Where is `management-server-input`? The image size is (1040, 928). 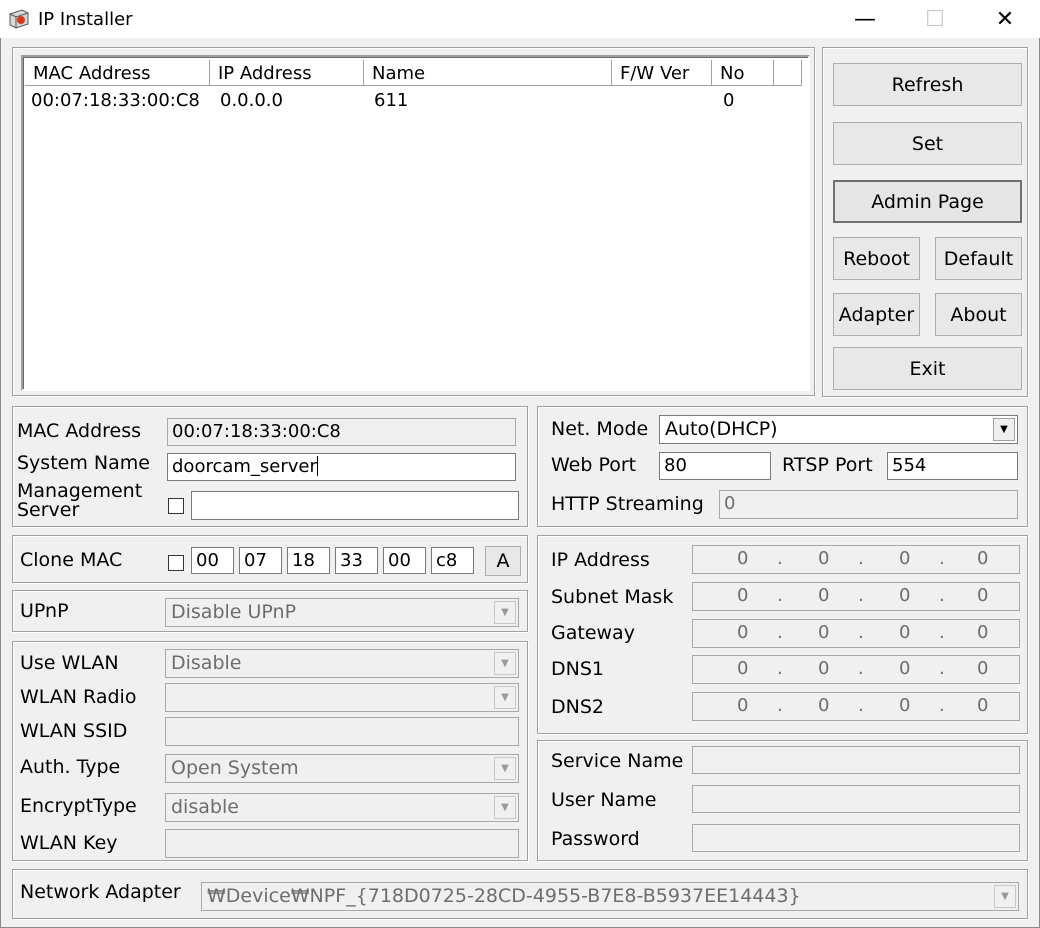 management-server-input is located at coordinates (355, 505).